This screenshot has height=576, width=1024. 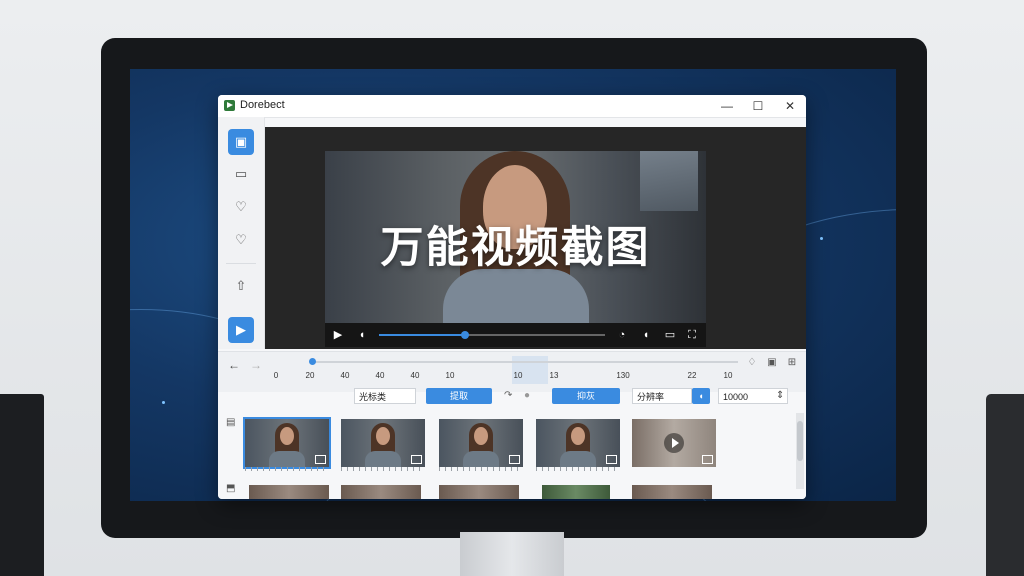 I want to click on left-speaker, so click(x=22, y=485).